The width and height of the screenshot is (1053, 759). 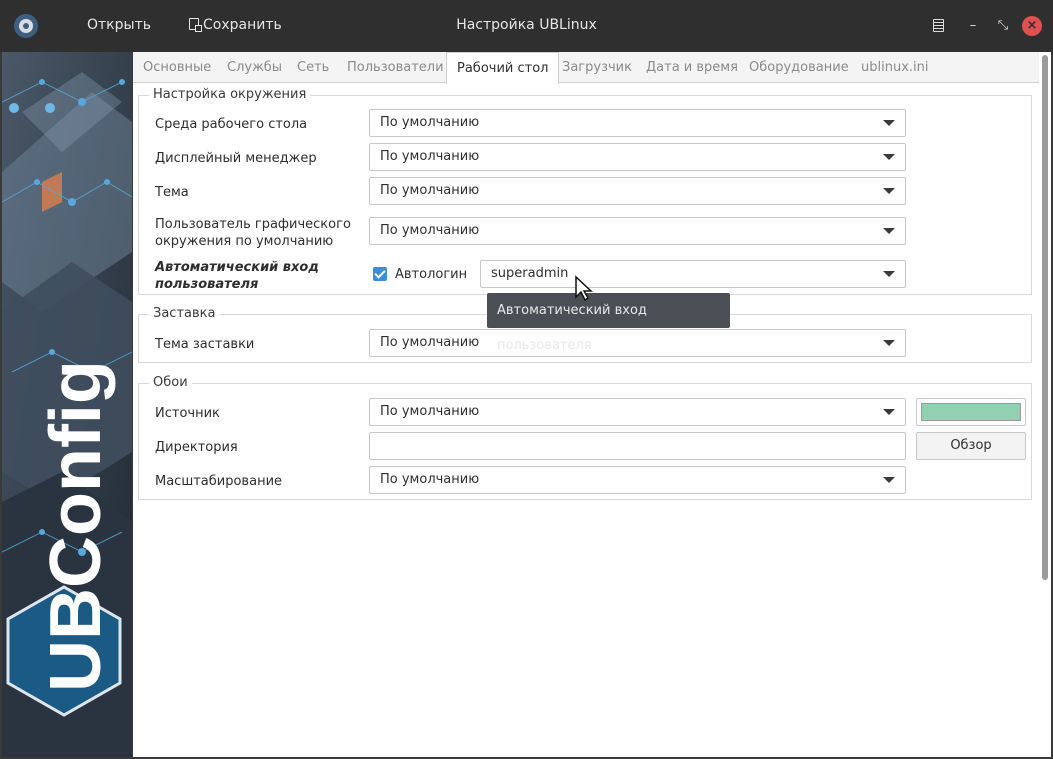 I want to click on scaling-value: По умолчанию, so click(x=430, y=479).